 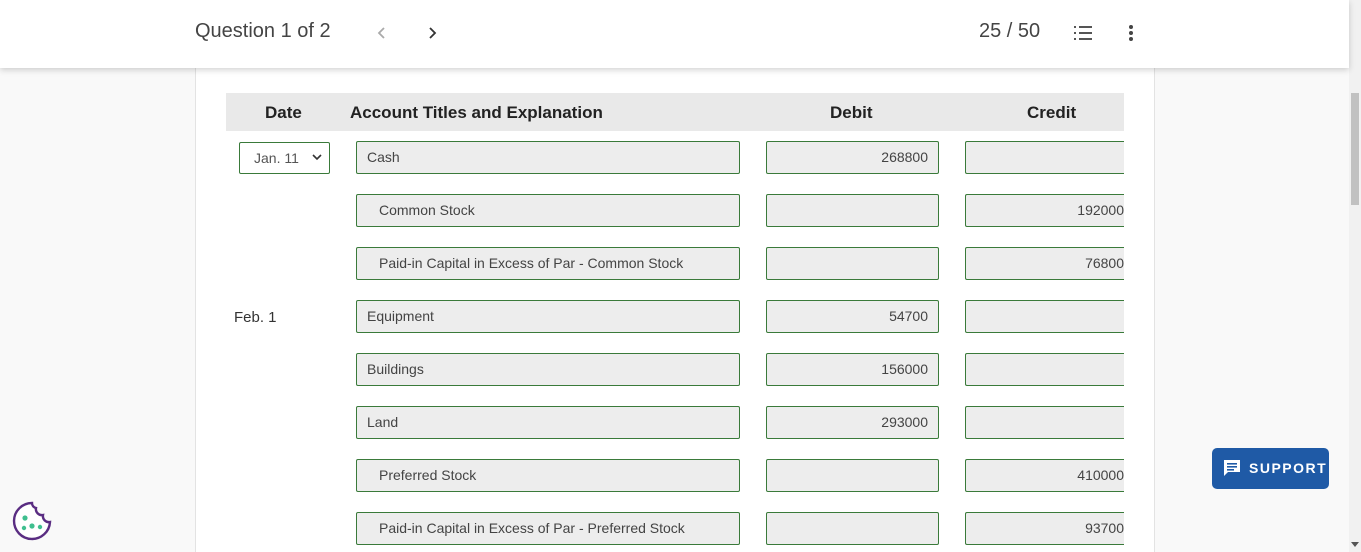 What do you see at coordinates (548, 157) in the screenshot?
I see `account-field: Cash` at bounding box center [548, 157].